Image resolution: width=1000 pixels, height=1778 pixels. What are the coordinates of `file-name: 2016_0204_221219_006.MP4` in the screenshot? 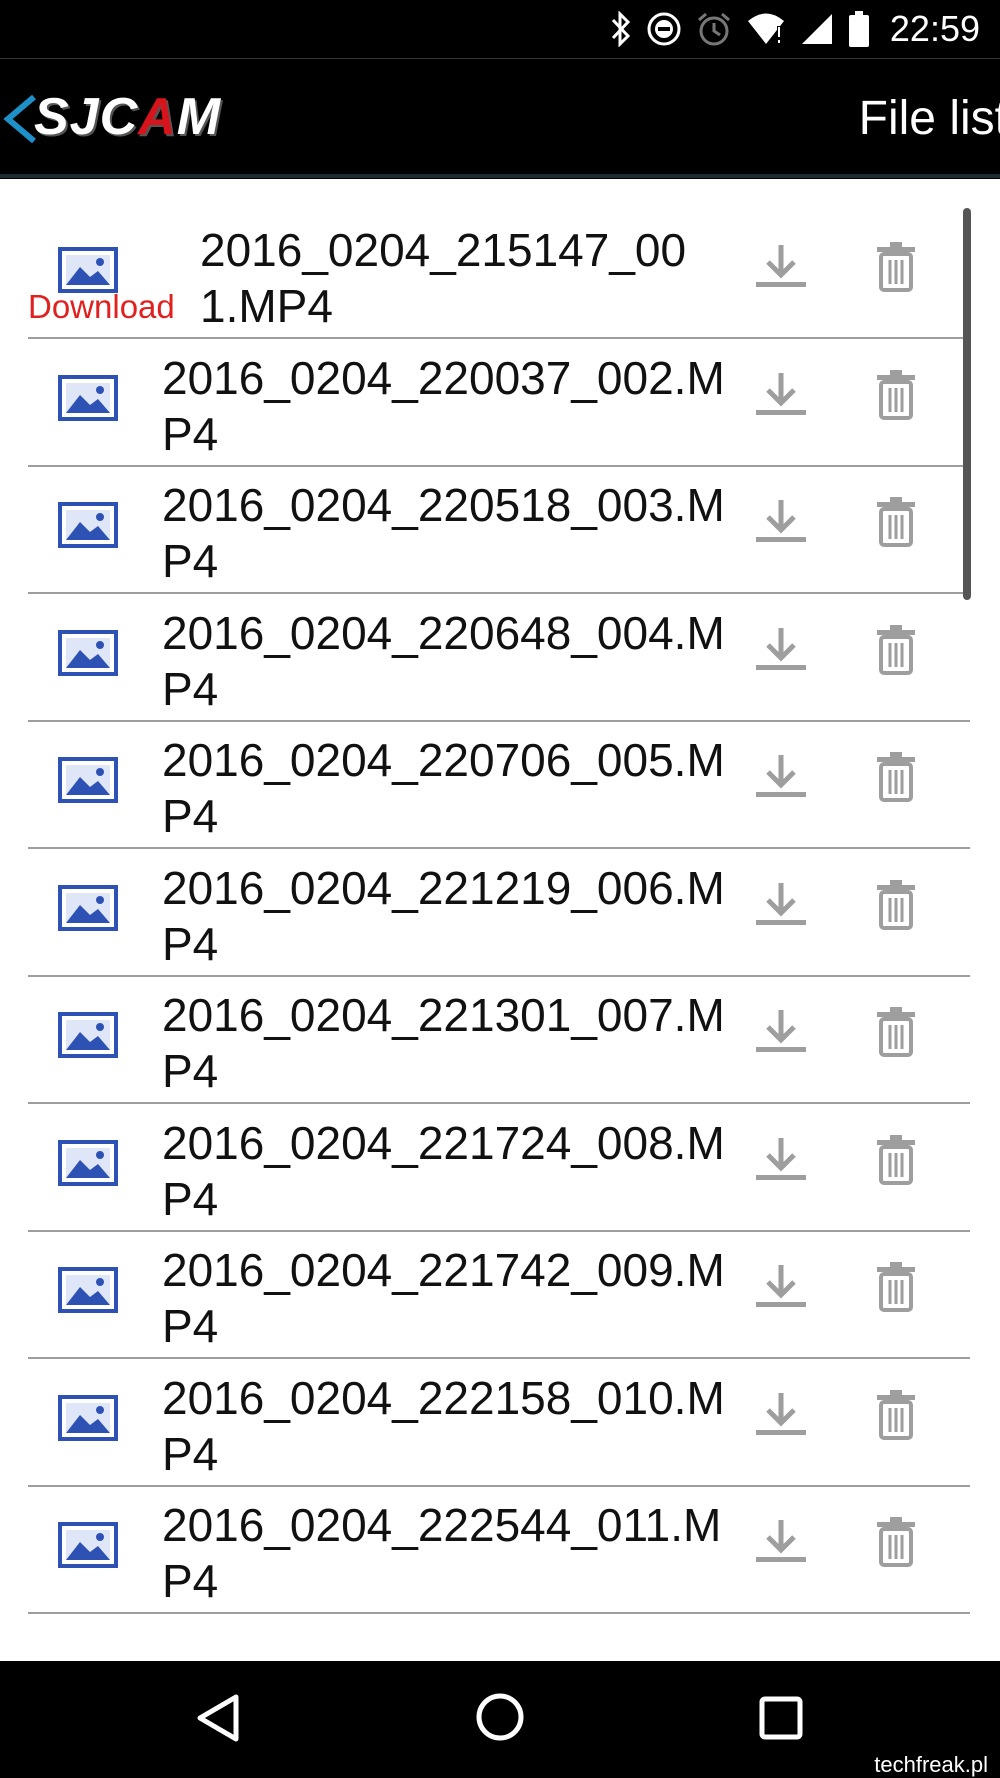 It's located at (452, 916).